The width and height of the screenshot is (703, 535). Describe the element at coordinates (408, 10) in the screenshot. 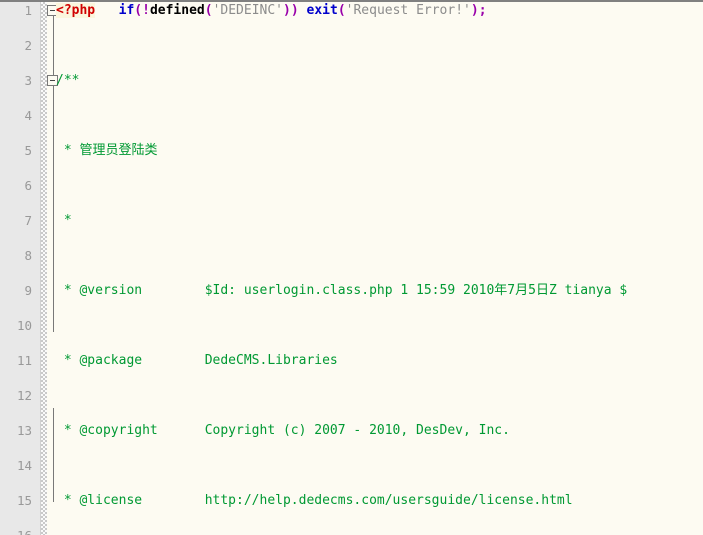

I see `code-token: 'Request Error!'` at that location.